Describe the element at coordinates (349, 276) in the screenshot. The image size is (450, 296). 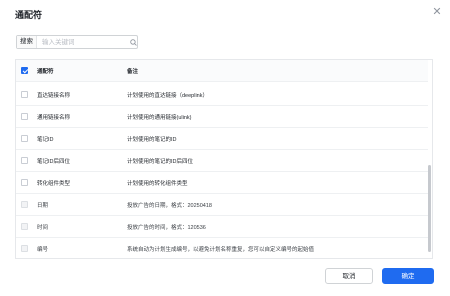
I see `cancel-button: 取消` at that location.